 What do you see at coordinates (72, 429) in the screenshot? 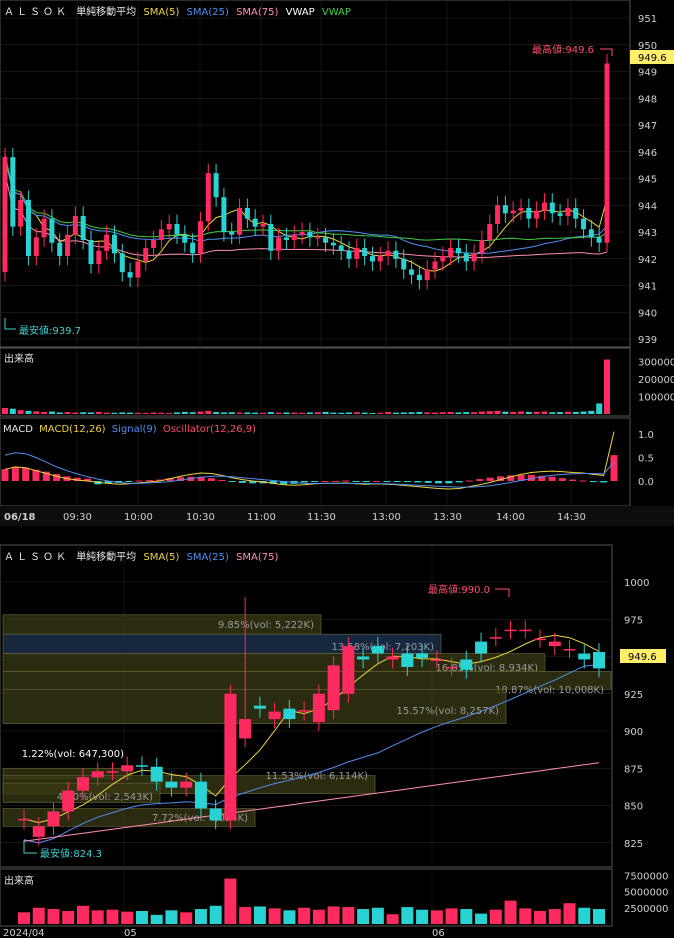
I see `macd-legend-macd: MACD(12,26)` at bounding box center [72, 429].